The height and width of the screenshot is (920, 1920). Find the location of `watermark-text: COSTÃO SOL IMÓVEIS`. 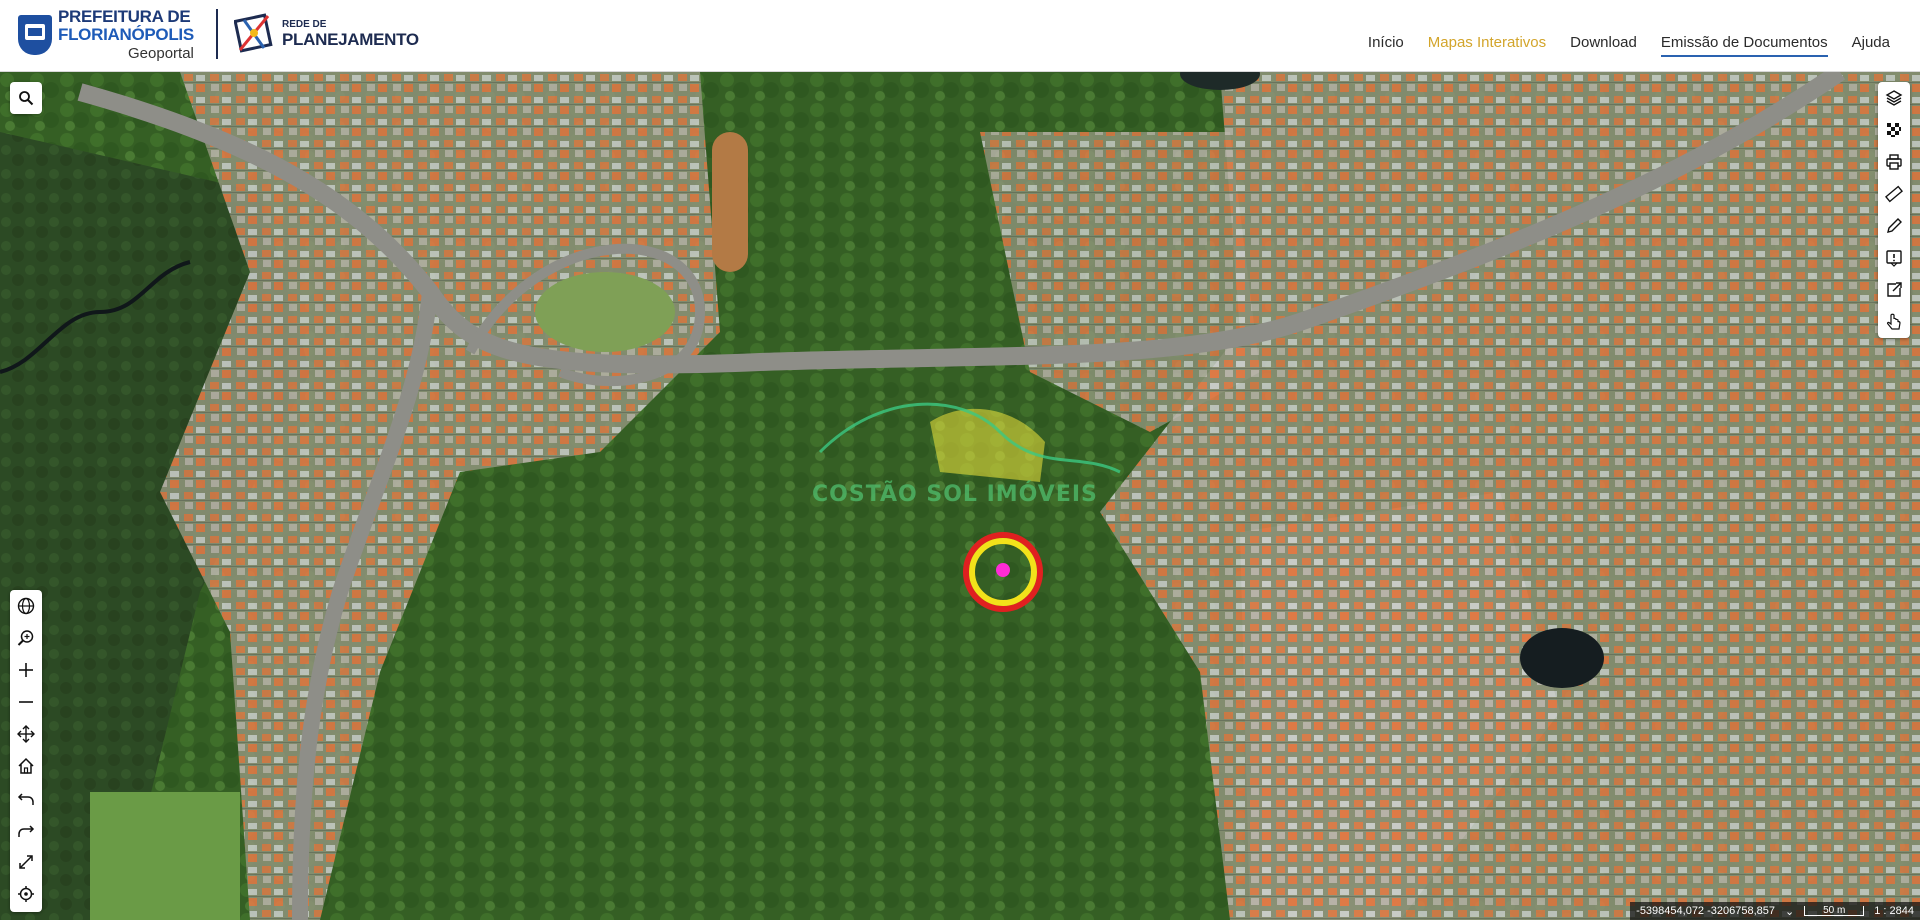

watermark-text: COSTÃO SOL IMÓVEIS is located at coordinates (955, 494).